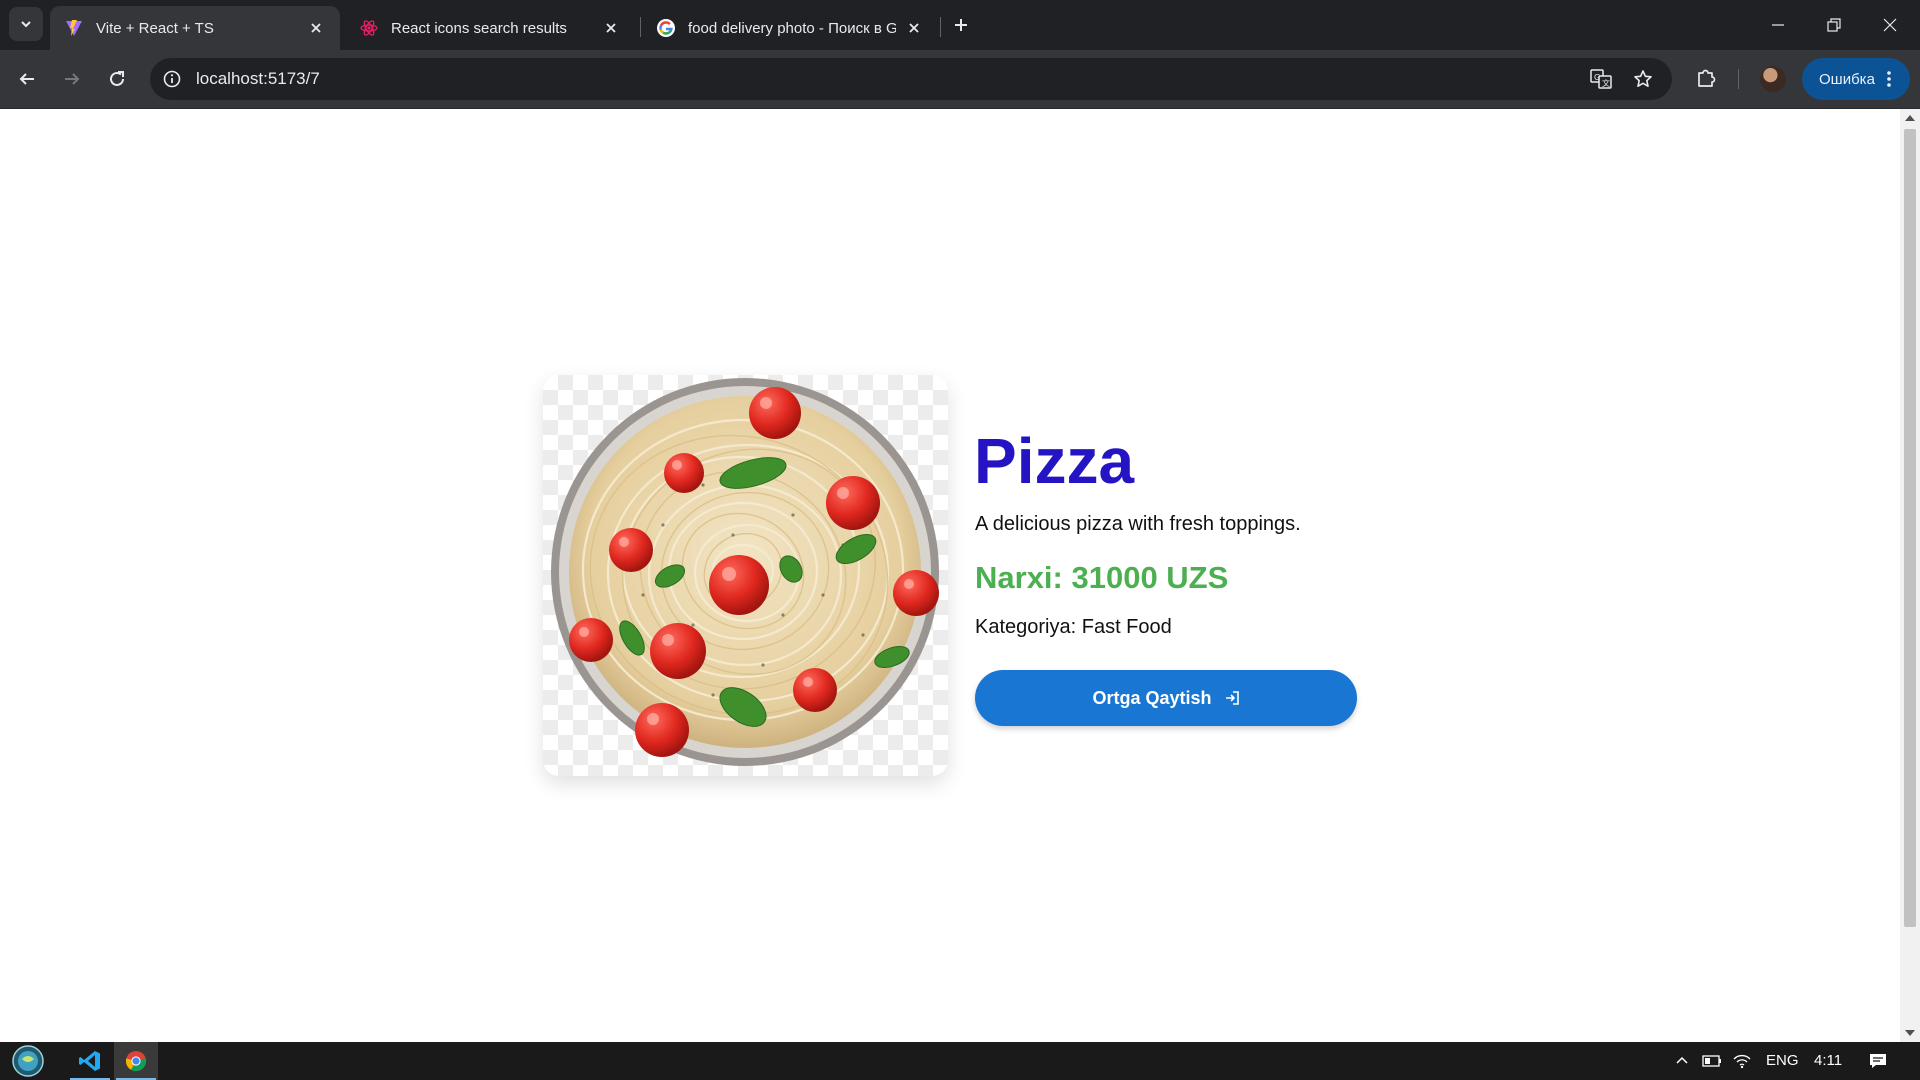  I want to click on minimize-icon, so click(1778, 25).